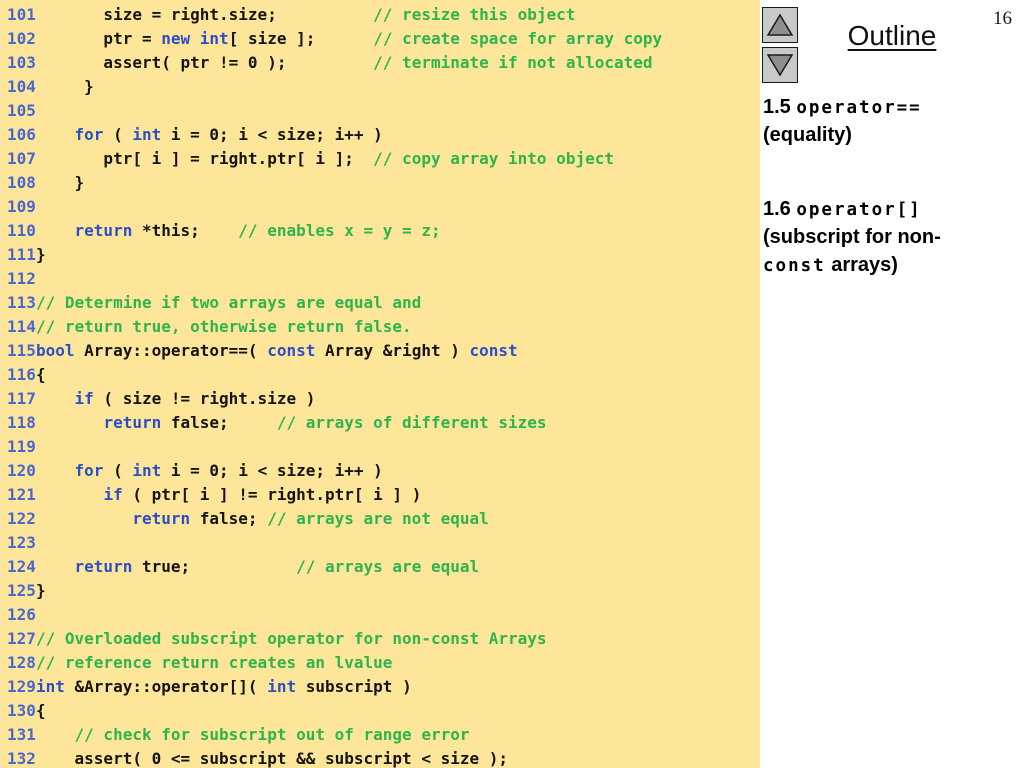 The width and height of the screenshot is (1024, 768). I want to click on code-line: 106 for ( int i = 0; i < size; i++ ), so click(195, 134).